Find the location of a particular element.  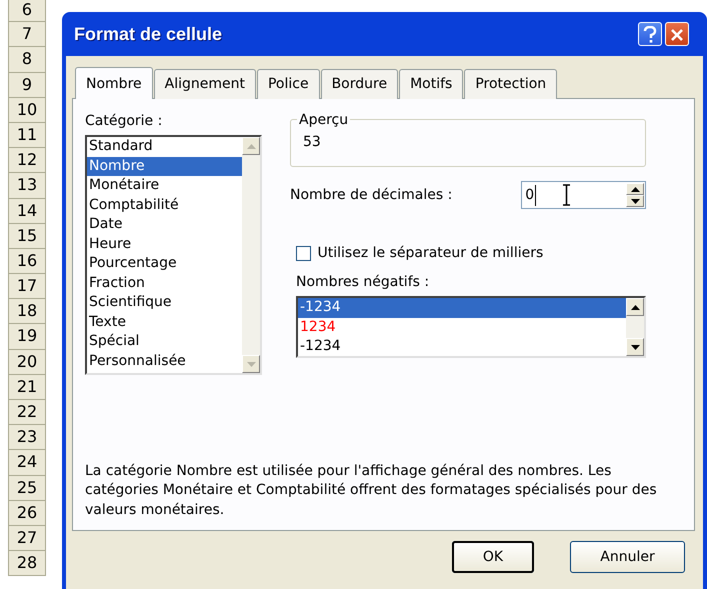

list-item: Fraction is located at coordinates (164, 284).